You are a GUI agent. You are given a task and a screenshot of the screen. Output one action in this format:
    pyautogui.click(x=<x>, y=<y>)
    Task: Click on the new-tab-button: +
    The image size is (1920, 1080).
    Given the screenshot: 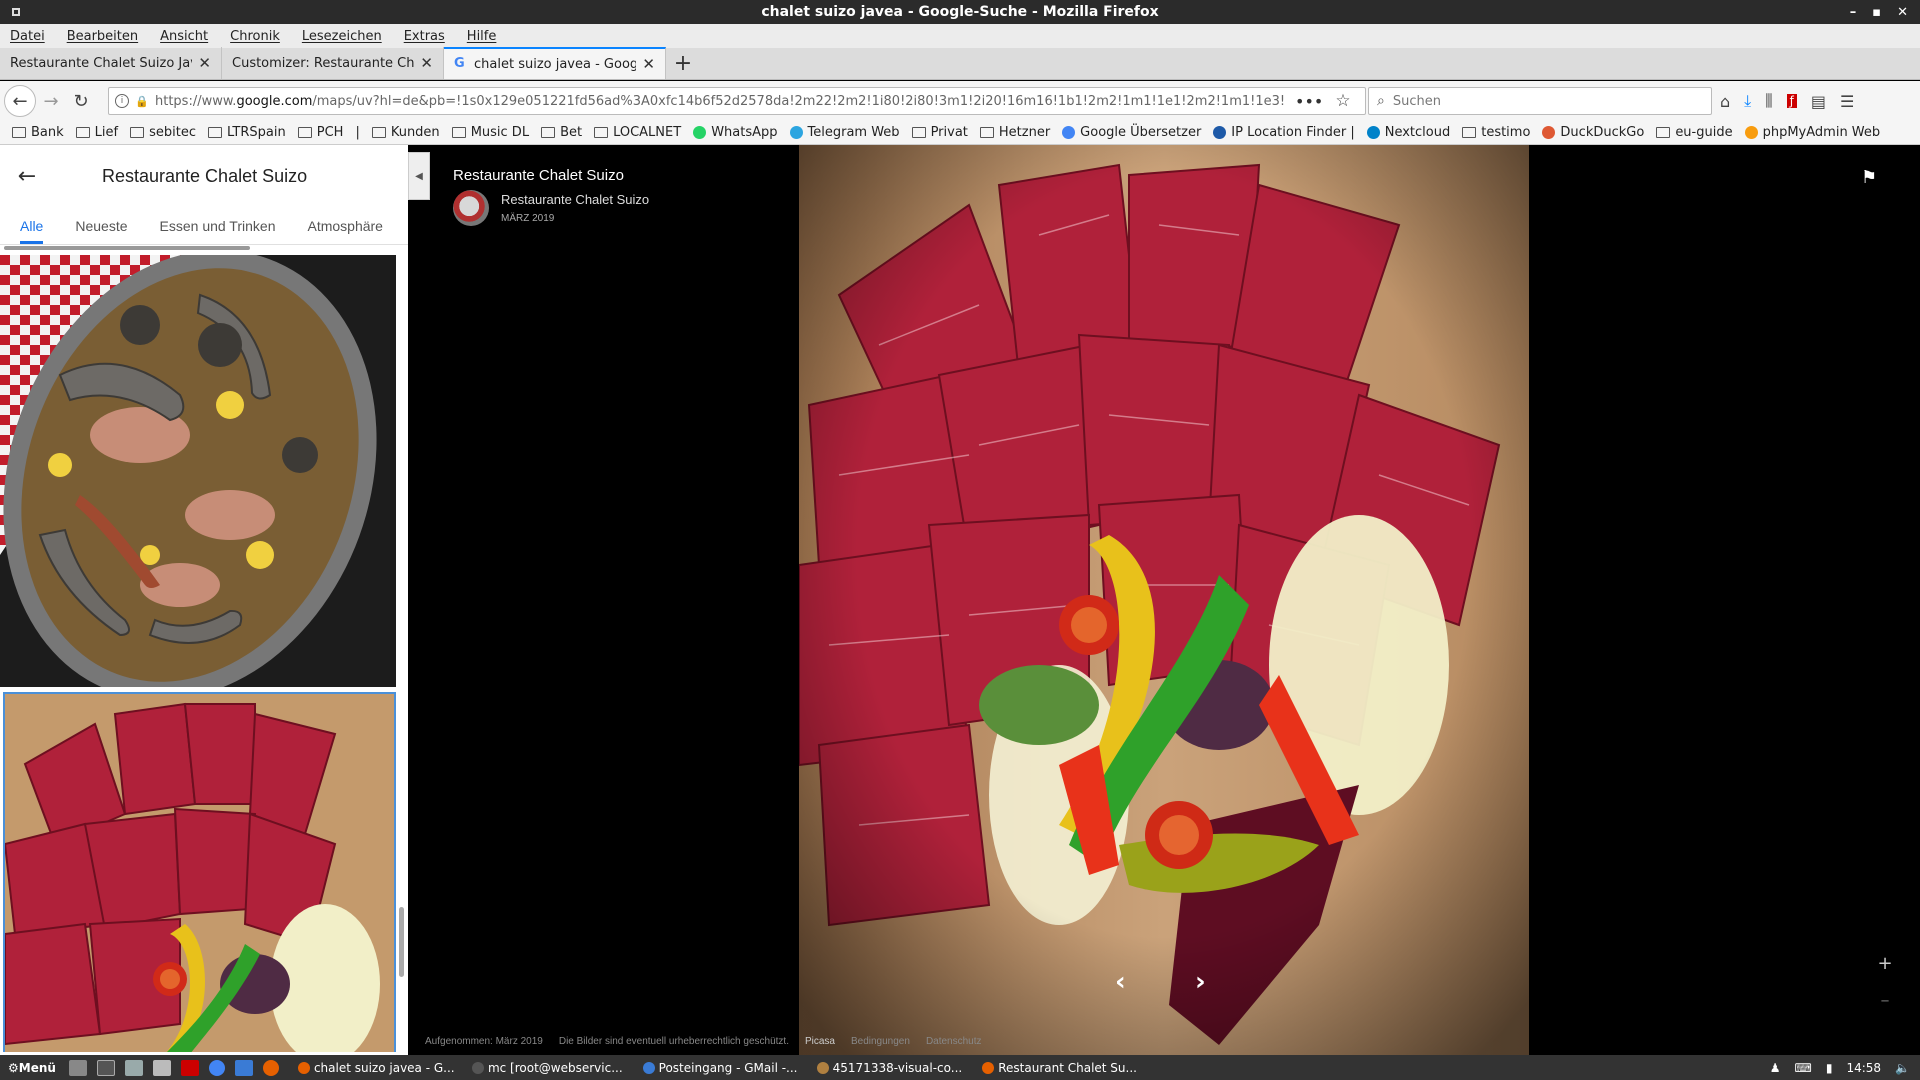 What is the action you would take?
    pyautogui.click(x=683, y=63)
    